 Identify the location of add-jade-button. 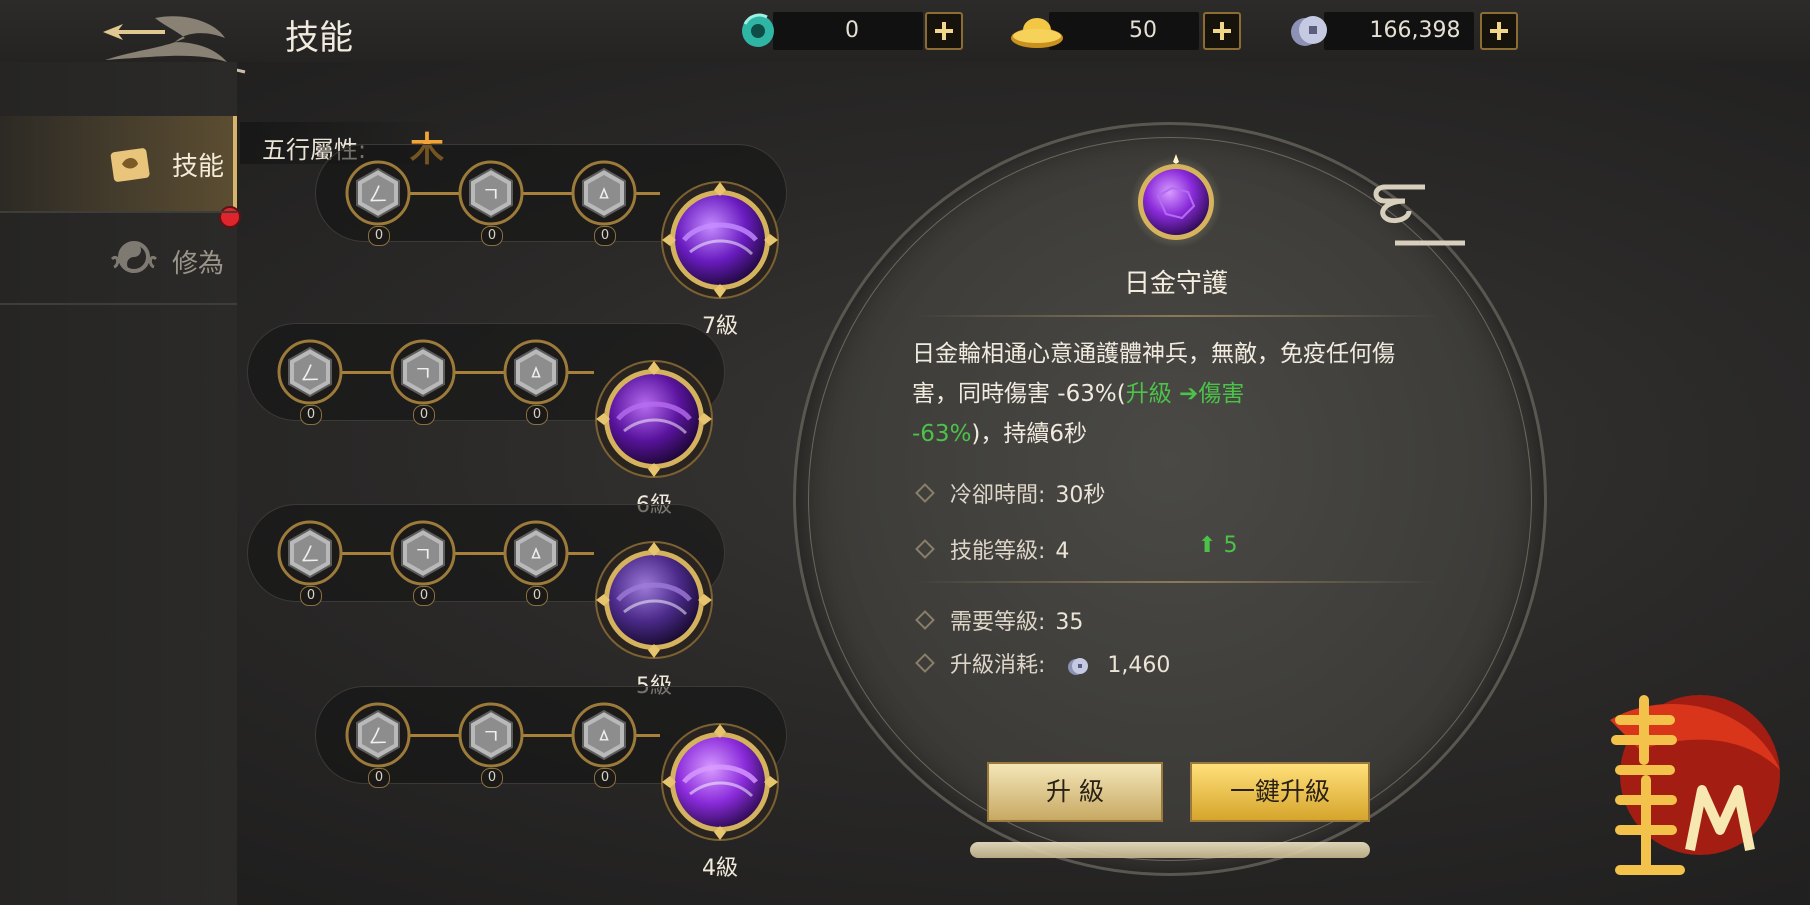
(944, 31).